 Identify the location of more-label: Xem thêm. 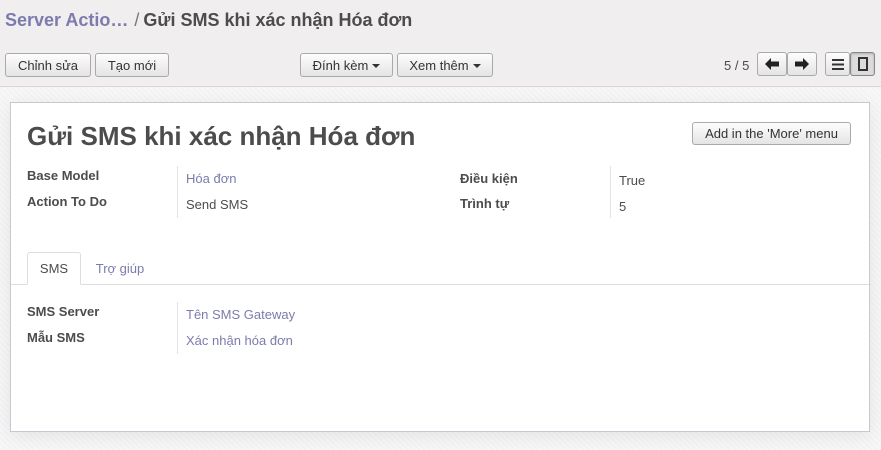
(439, 65).